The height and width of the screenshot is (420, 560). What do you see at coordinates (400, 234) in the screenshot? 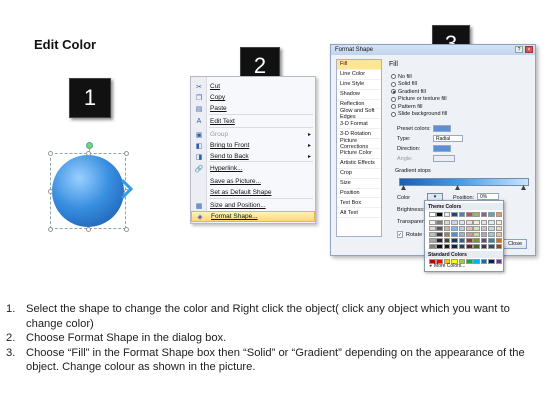
I see `rotate-checkbox: ✓` at bounding box center [400, 234].